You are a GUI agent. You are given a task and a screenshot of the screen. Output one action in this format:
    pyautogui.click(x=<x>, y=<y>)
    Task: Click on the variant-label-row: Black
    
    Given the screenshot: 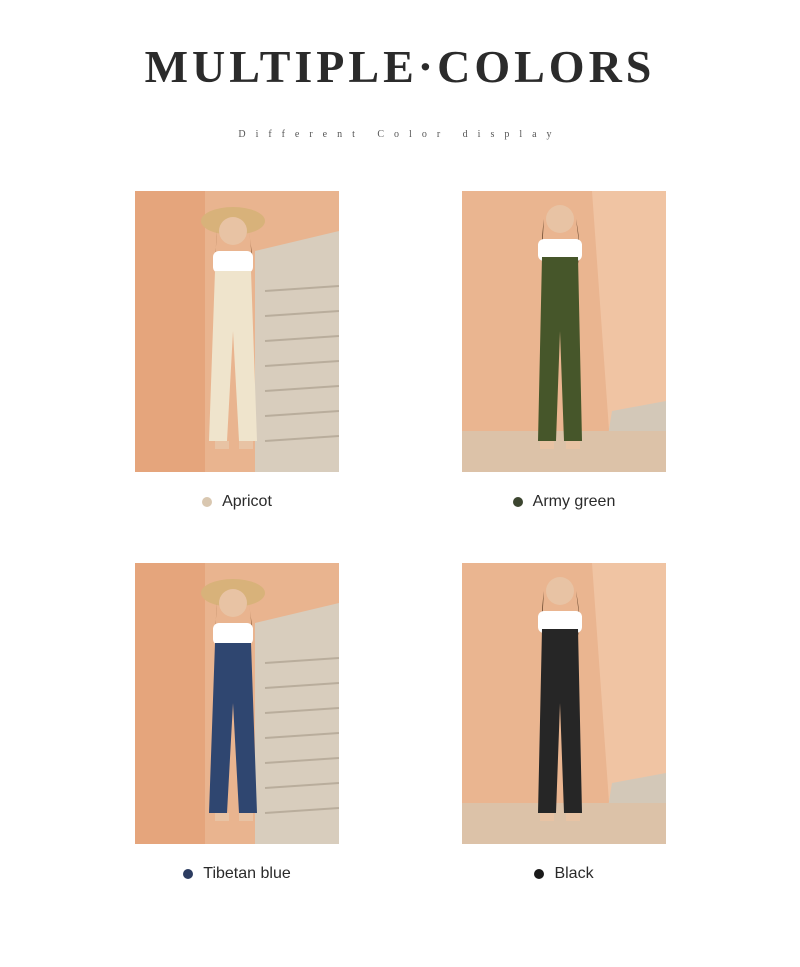 What is the action you would take?
    pyautogui.click(x=564, y=874)
    